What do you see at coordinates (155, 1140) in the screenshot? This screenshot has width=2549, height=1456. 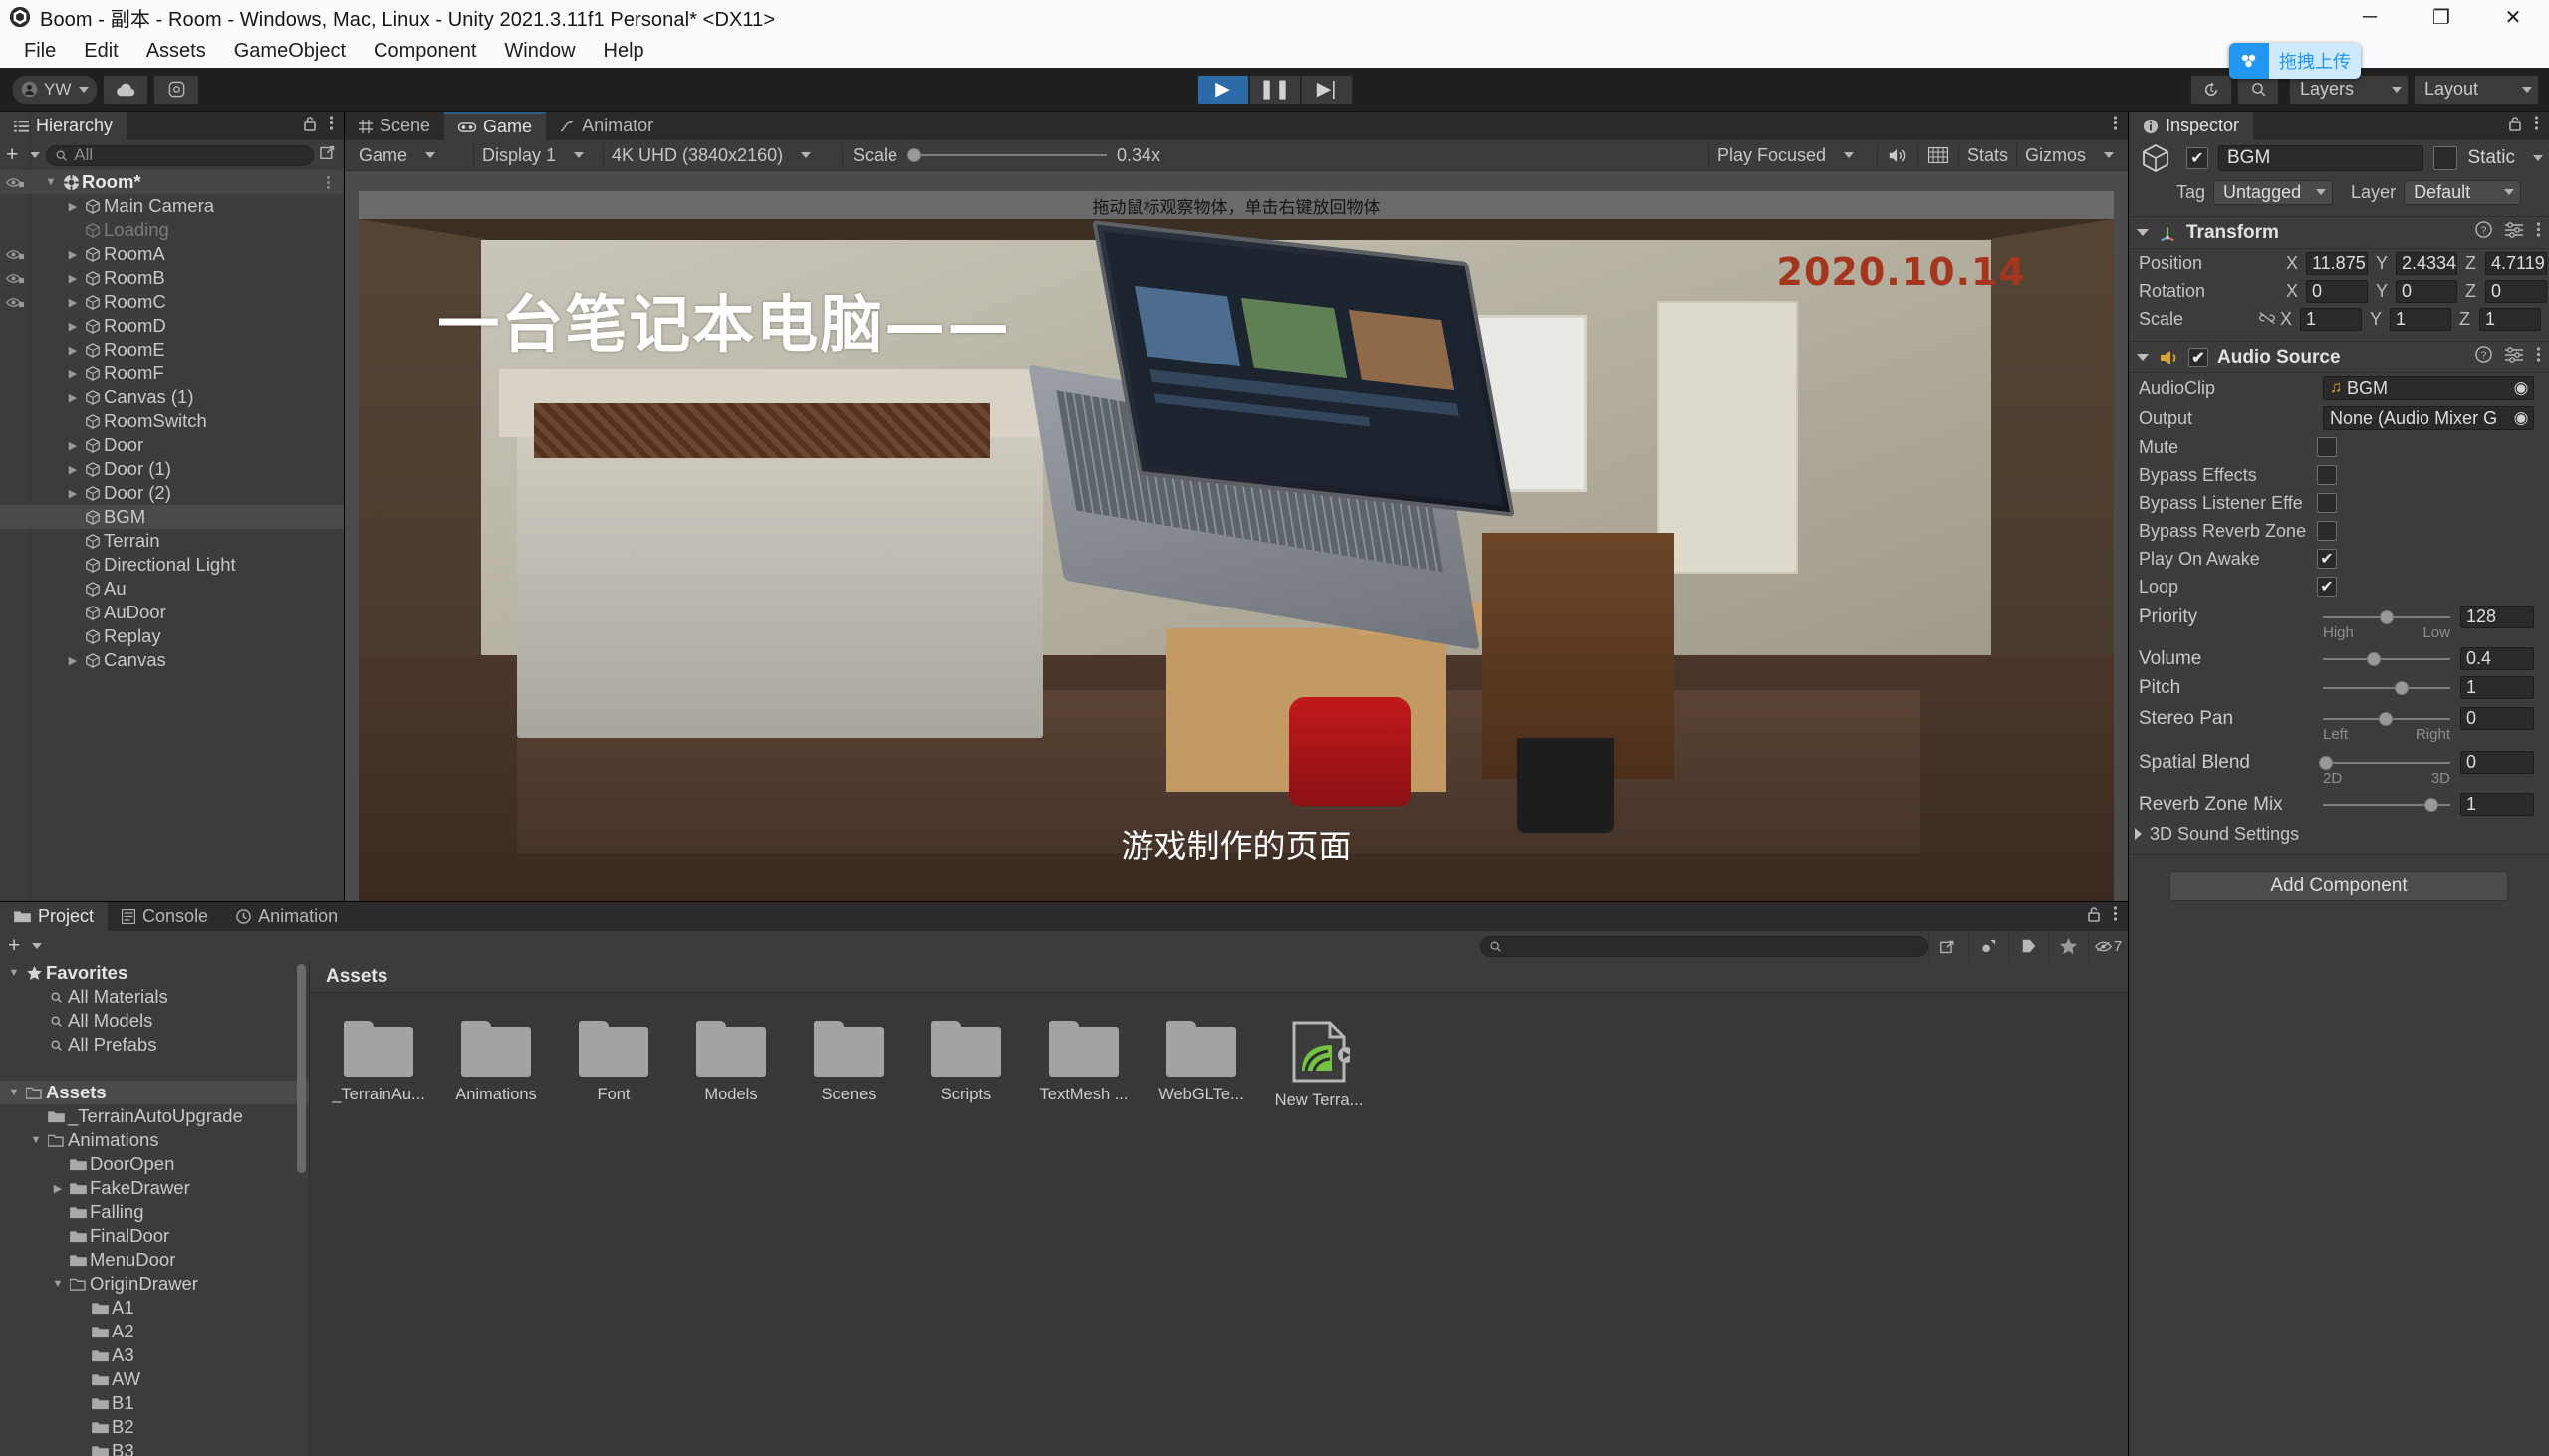 I see `project-tree-item: ▼ Animations` at bounding box center [155, 1140].